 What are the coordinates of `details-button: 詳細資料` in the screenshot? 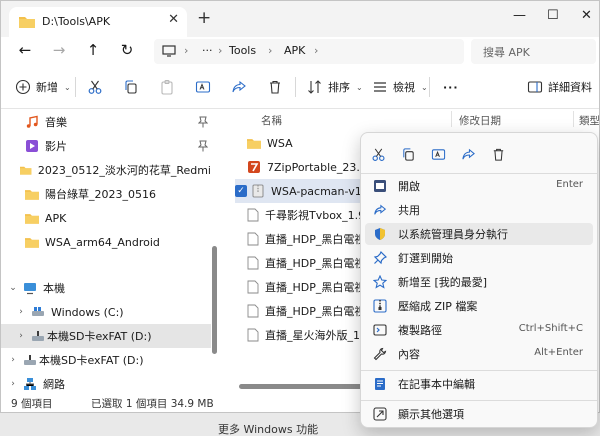 It's located at (559, 87).